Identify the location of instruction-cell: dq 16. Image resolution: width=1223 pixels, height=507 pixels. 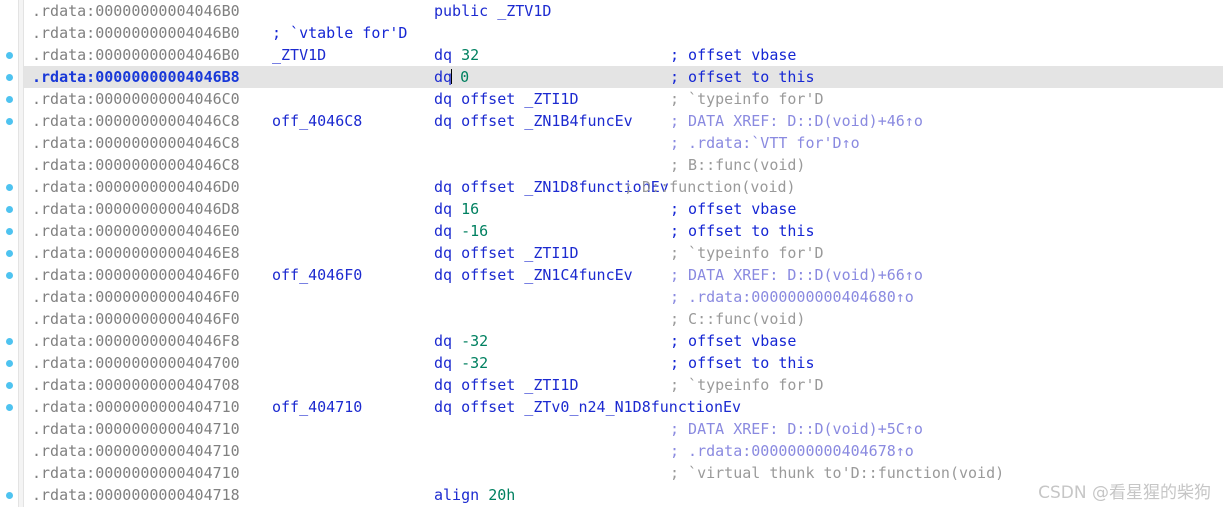
(456, 209).